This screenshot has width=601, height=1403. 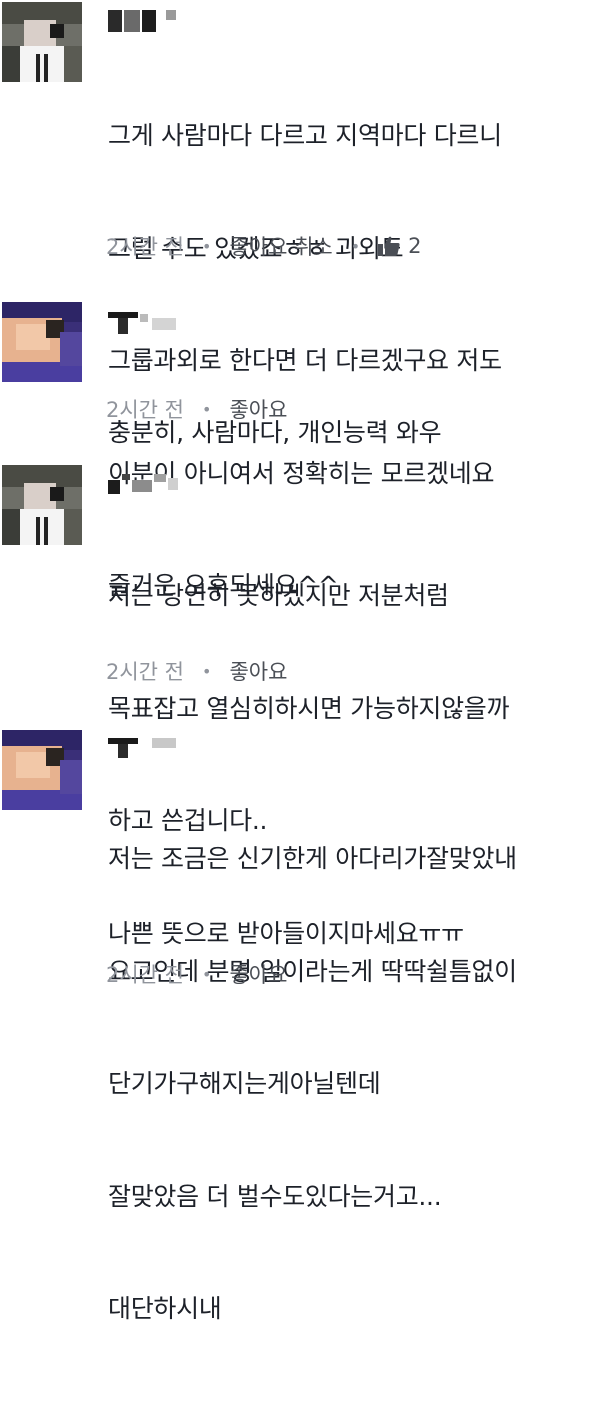 I want to click on comment-line: 대단하시내, so click(x=165, y=1308).